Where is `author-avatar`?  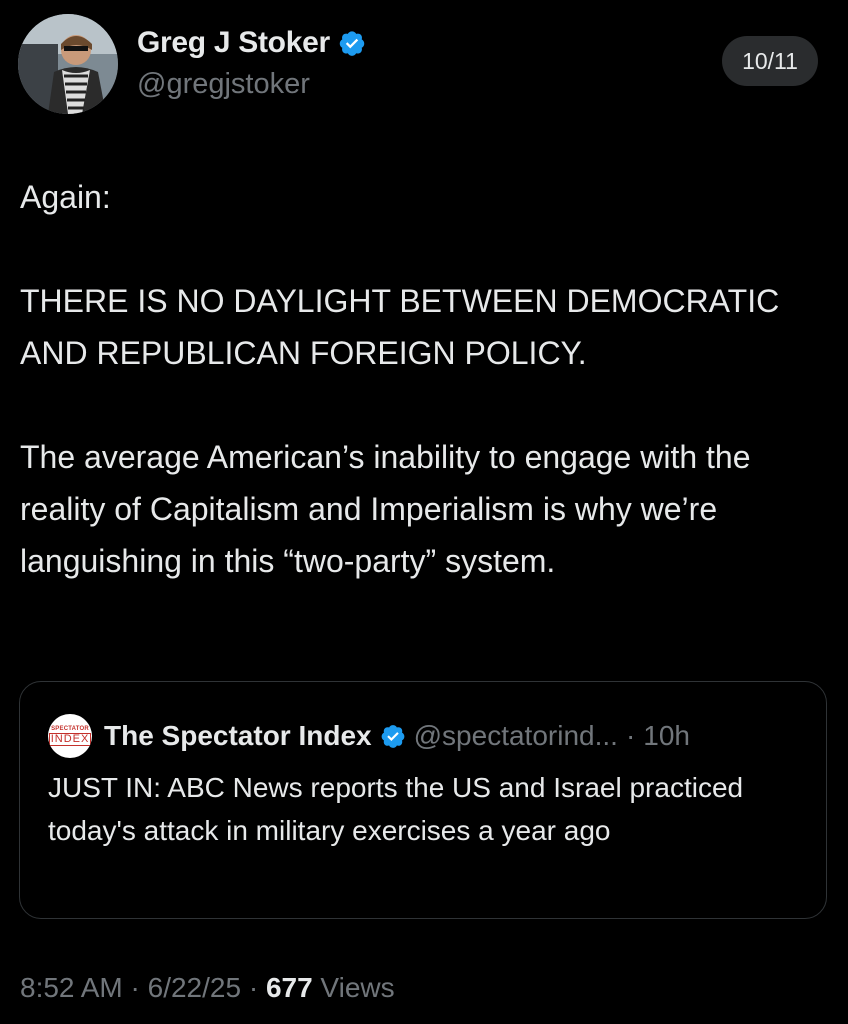 author-avatar is located at coordinates (68, 64).